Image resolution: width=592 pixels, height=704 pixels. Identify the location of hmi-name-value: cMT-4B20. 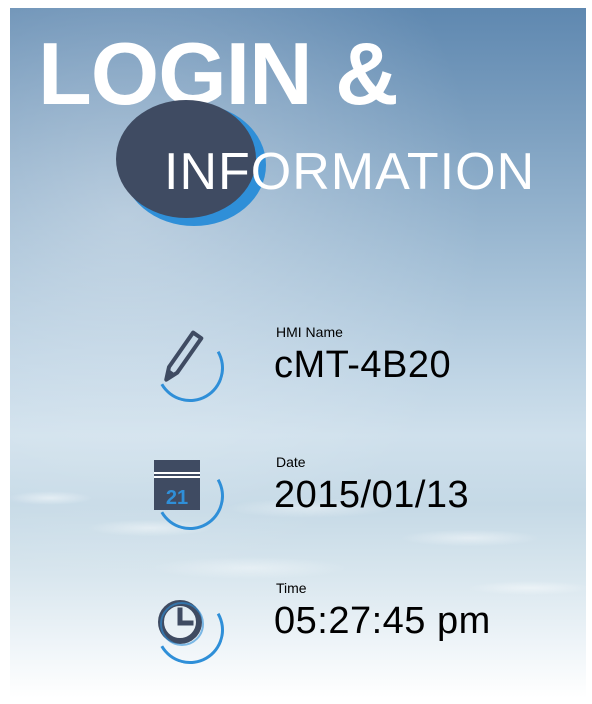
(363, 365).